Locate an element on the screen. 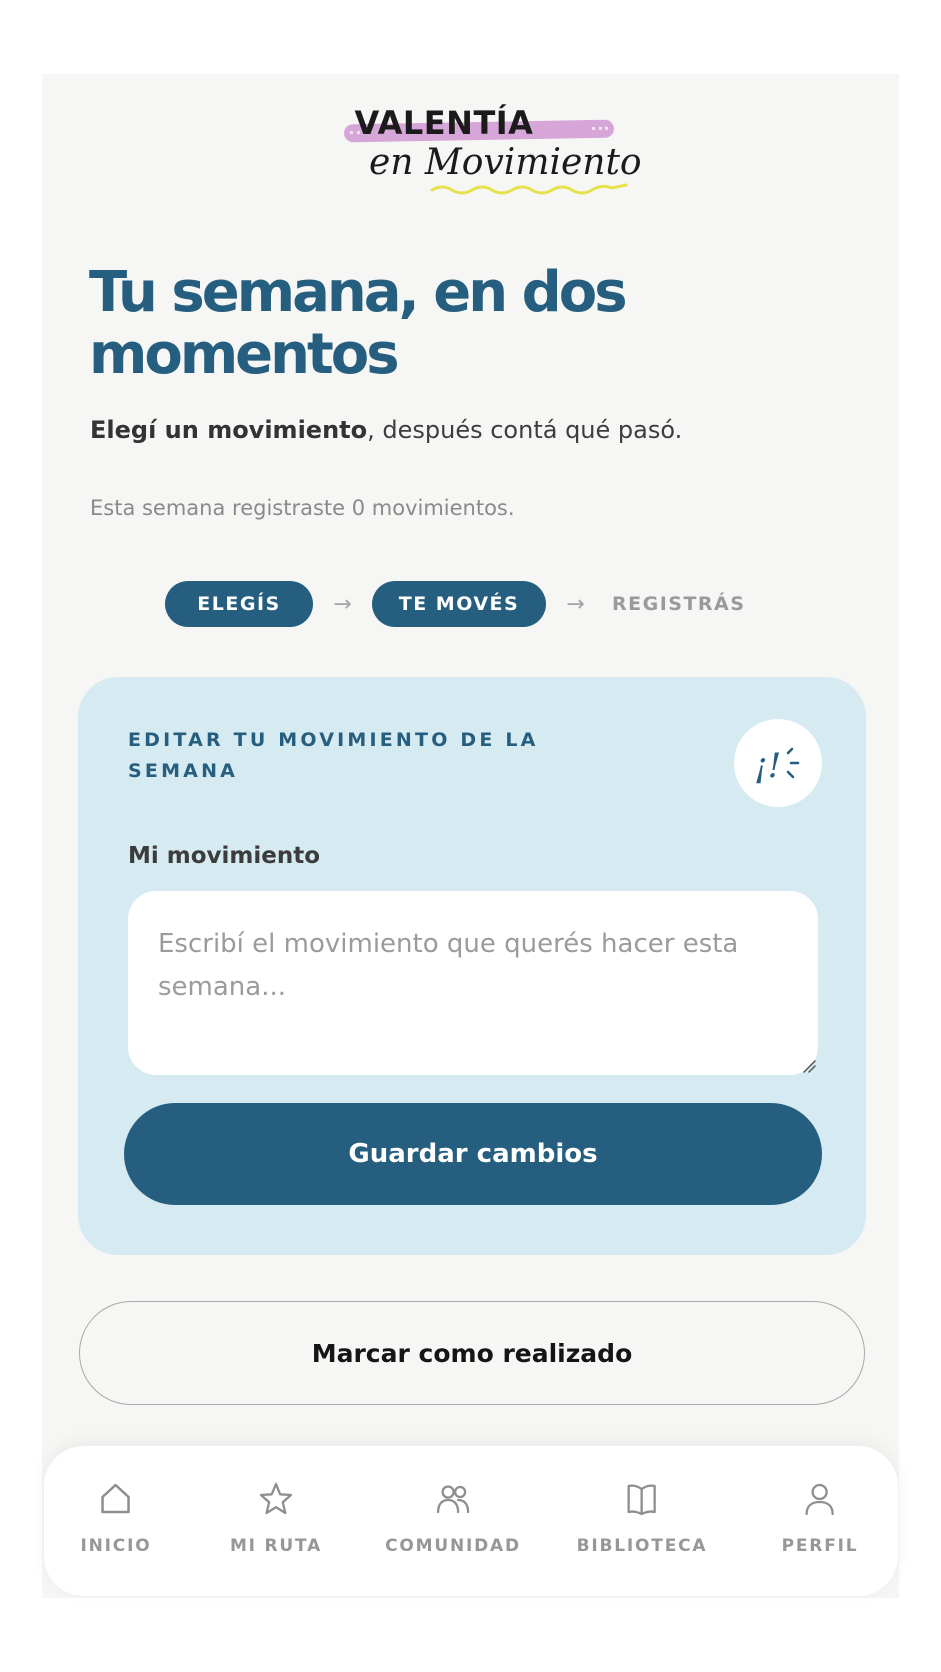 This screenshot has height=1672, width=941. subtitle-rest: , después contá qué pasó. is located at coordinates (525, 430).